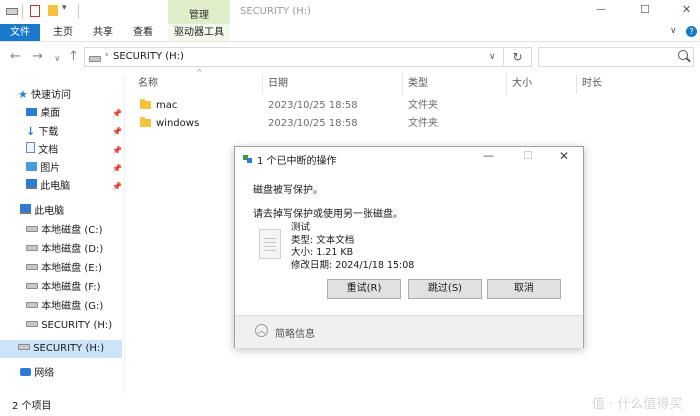 This screenshot has height=416, width=700. What do you see at coordinates (564, 156) in the screenshot?
I see `dialog-close-button: ✕` at bounding box center [564, 156].